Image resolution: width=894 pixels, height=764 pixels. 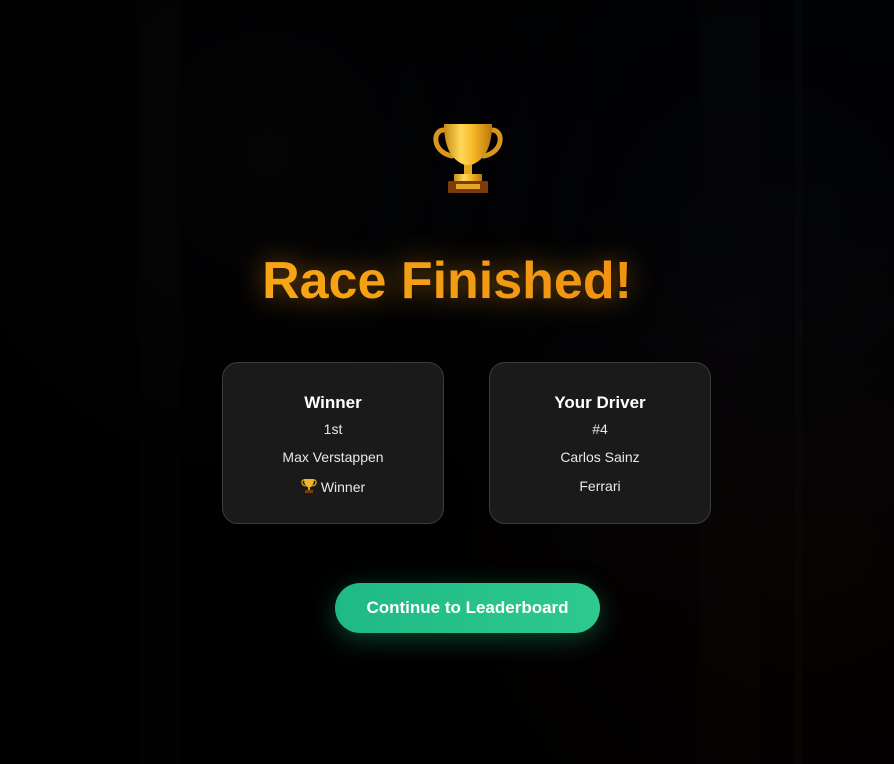 I want to click on your-driver-card: Your Driver #4 Carlos Sainz Ferrari, so click(x=600, y=443).